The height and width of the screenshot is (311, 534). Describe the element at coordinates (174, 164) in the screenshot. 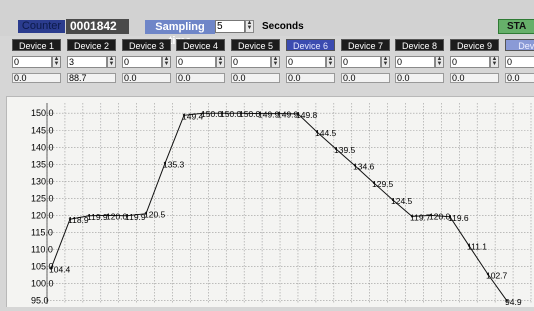

I see `data-label: 135.3` at that location.